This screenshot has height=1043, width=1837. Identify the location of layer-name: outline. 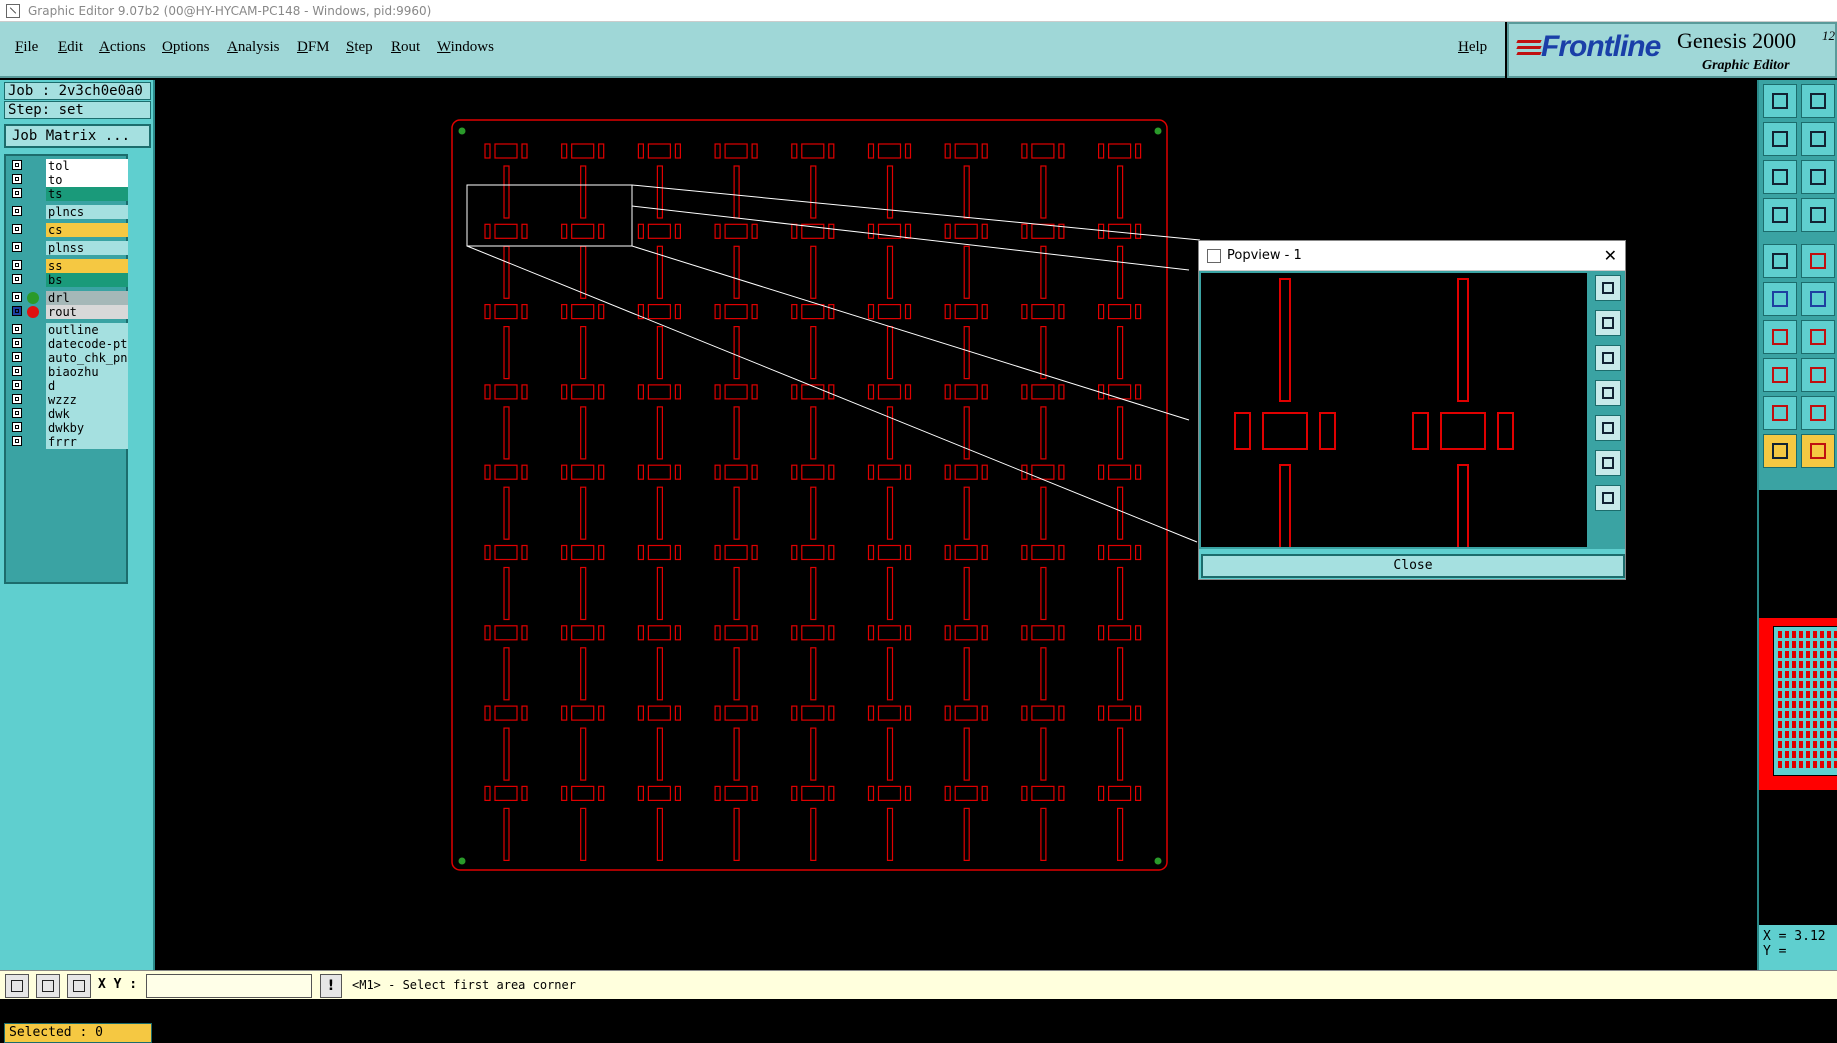
(87, 330).